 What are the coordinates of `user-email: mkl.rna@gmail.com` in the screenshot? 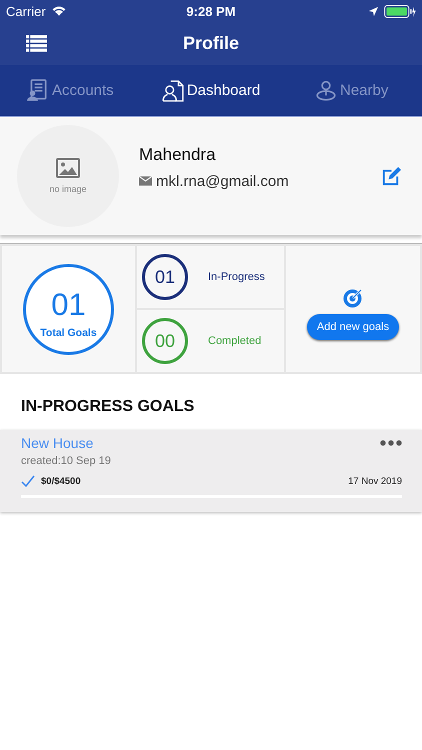 It's located at (222, 181).